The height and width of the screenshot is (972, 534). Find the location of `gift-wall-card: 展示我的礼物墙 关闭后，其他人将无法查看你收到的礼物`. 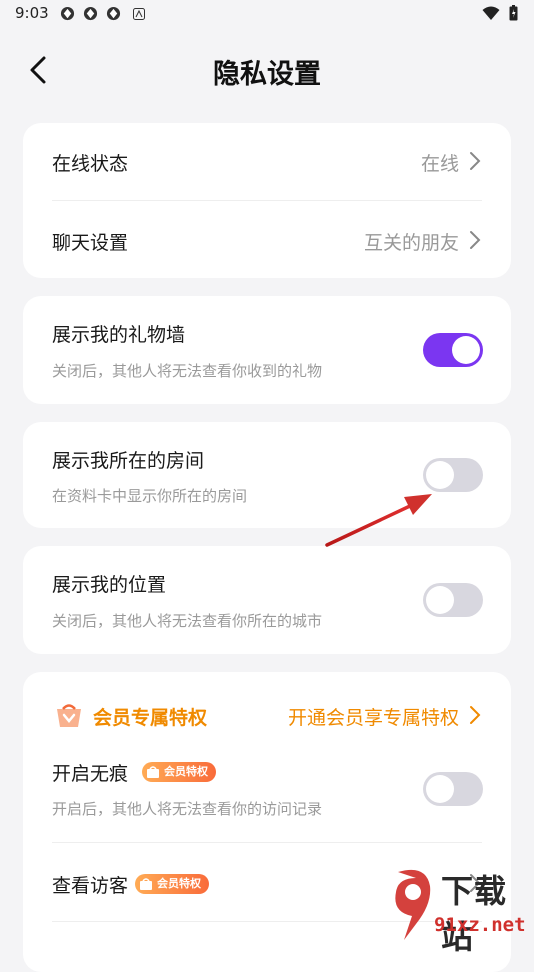

gift-wall-card: 展示我的礼物墙 关闭后，其他人将无法查看你收到的礼物 is located at coordinates (267, 350).